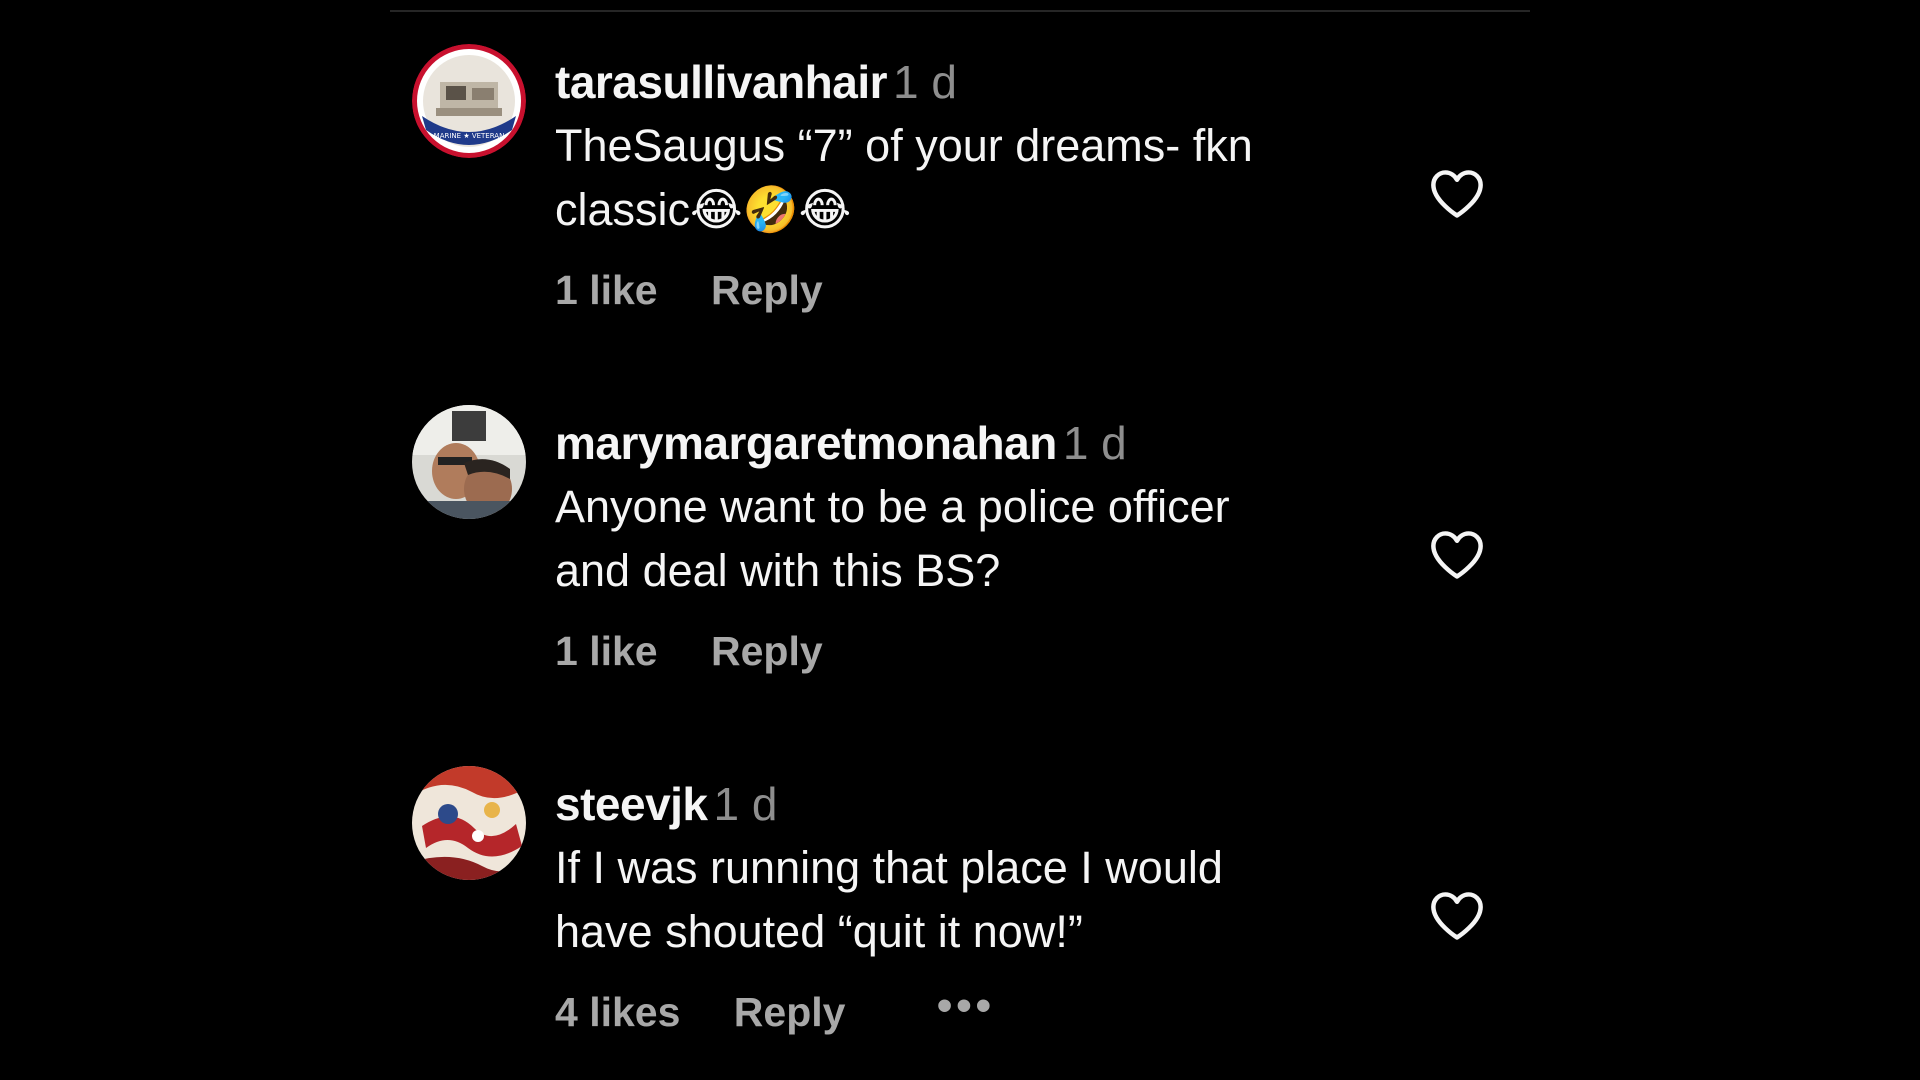  Describe the element at coordinates (469, 136) in the screenshot. I see `avatar-label: MARINE ★ VETERAN` at that location.